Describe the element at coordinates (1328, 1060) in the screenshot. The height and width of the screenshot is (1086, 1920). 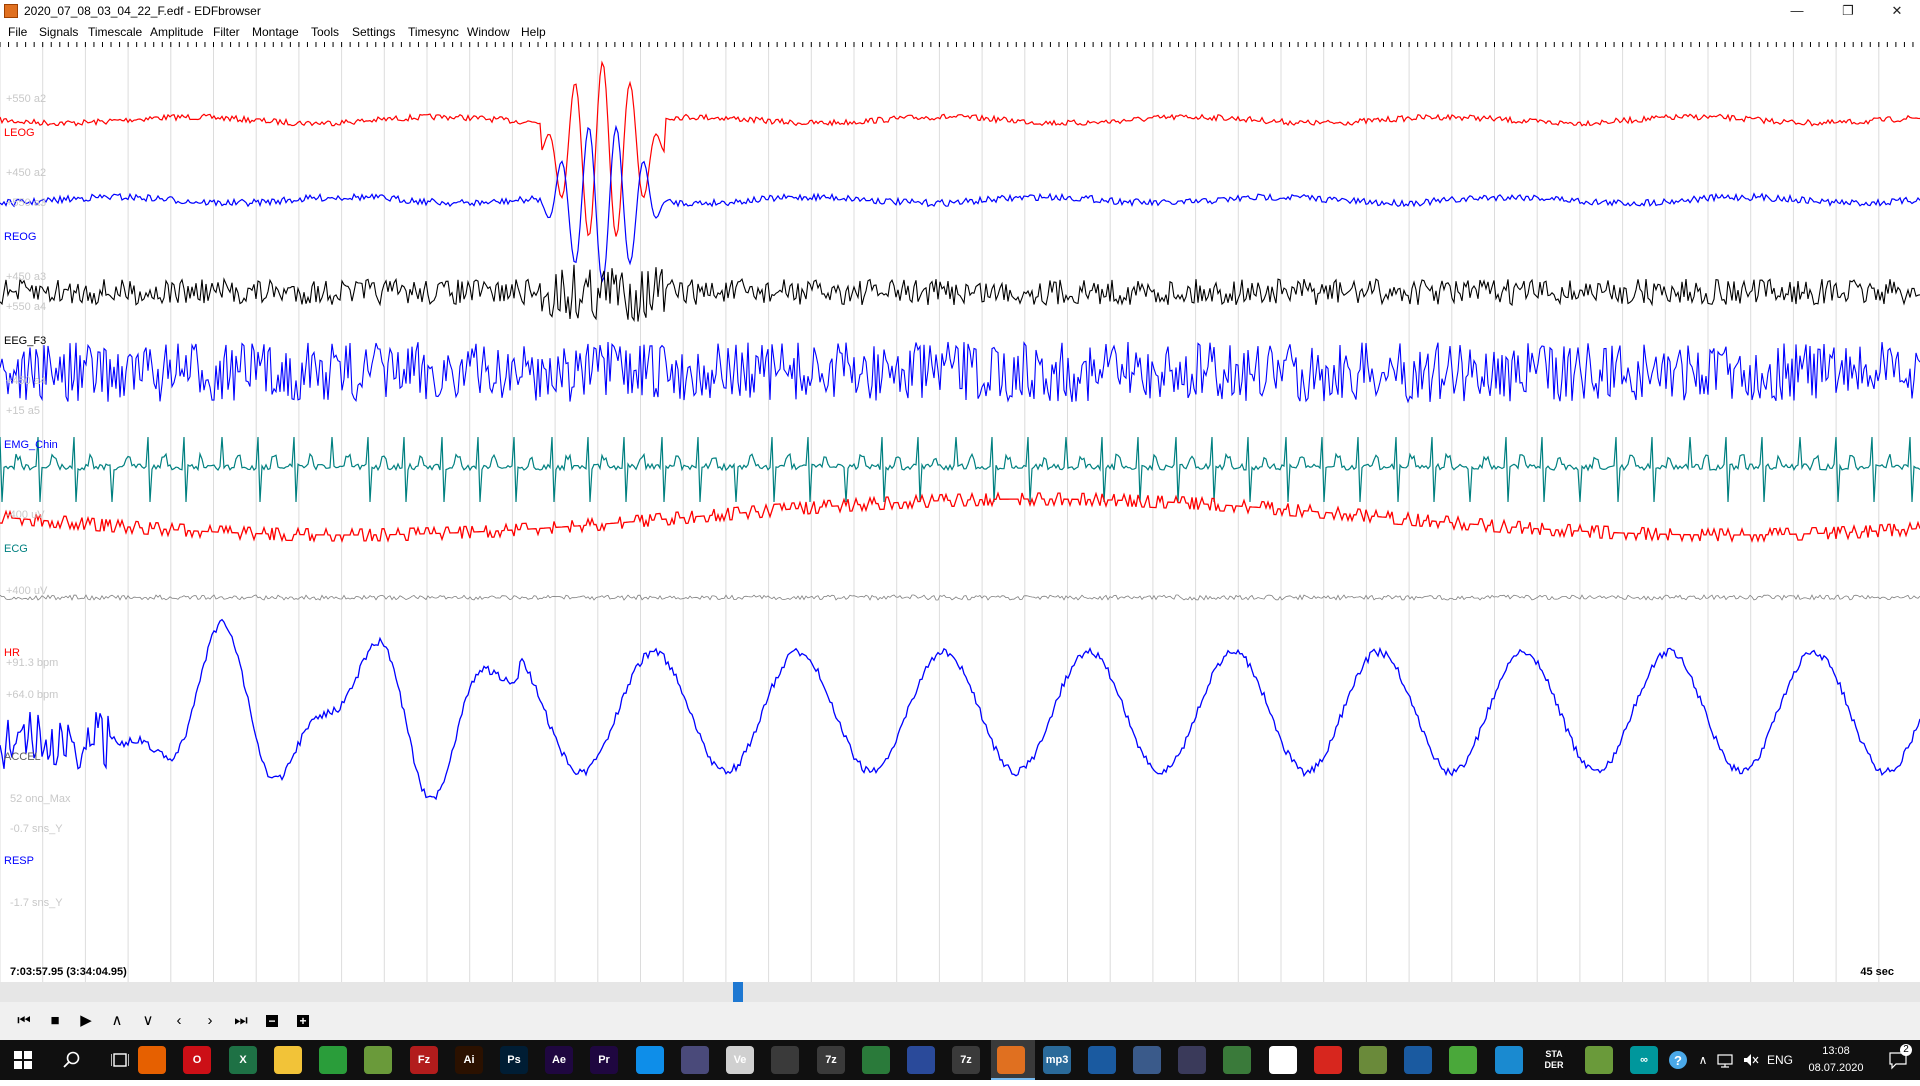
I see `anydesk-icon` at that location.